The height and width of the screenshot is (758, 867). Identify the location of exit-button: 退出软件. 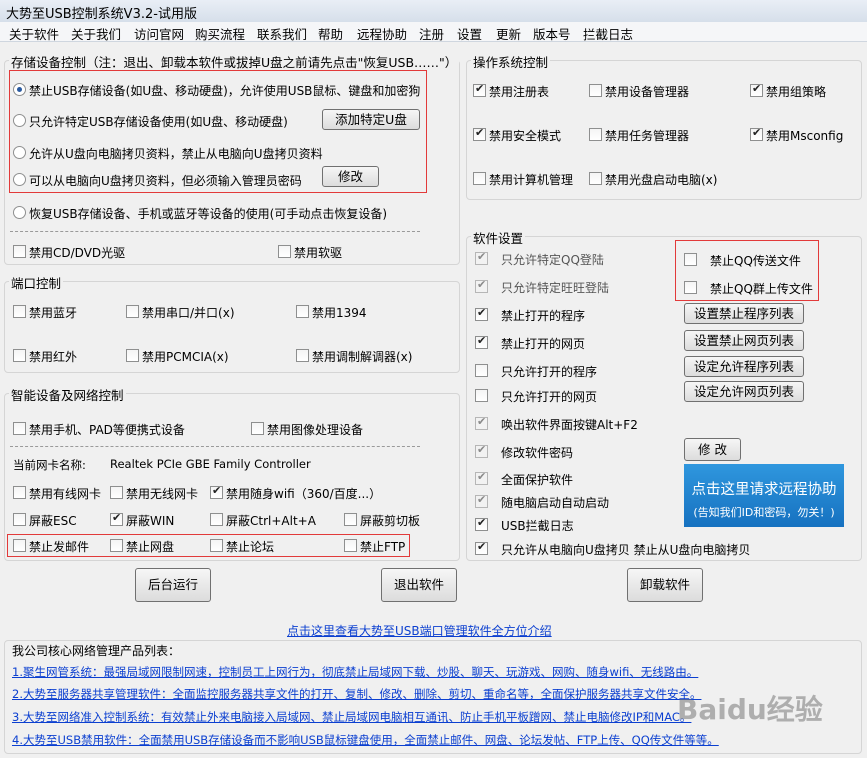
(419, 585).